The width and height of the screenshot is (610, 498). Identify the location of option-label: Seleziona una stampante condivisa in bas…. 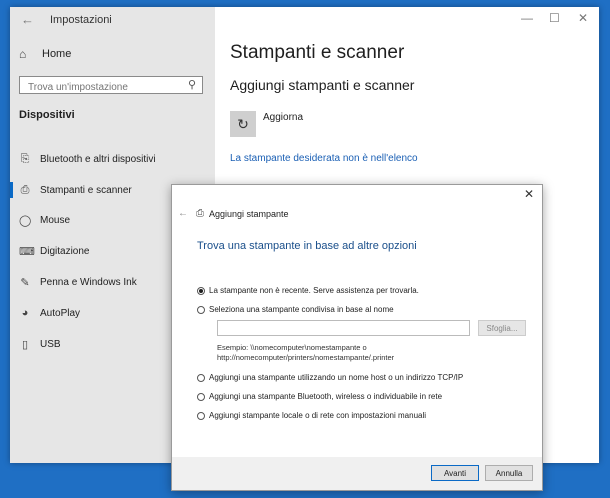
(301, 309).